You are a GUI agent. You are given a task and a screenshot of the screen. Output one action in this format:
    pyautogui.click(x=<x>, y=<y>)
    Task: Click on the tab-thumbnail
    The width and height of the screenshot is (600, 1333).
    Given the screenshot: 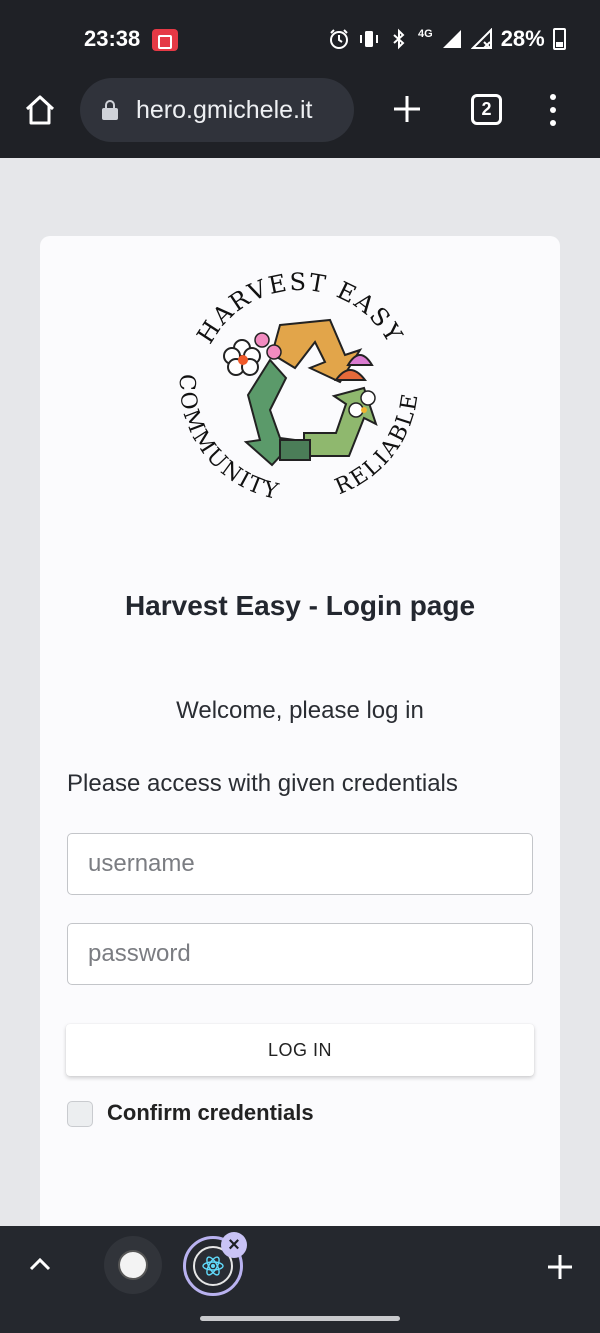 What is the action you would take?
    pyautogui.click(x=133, y=1265)
    